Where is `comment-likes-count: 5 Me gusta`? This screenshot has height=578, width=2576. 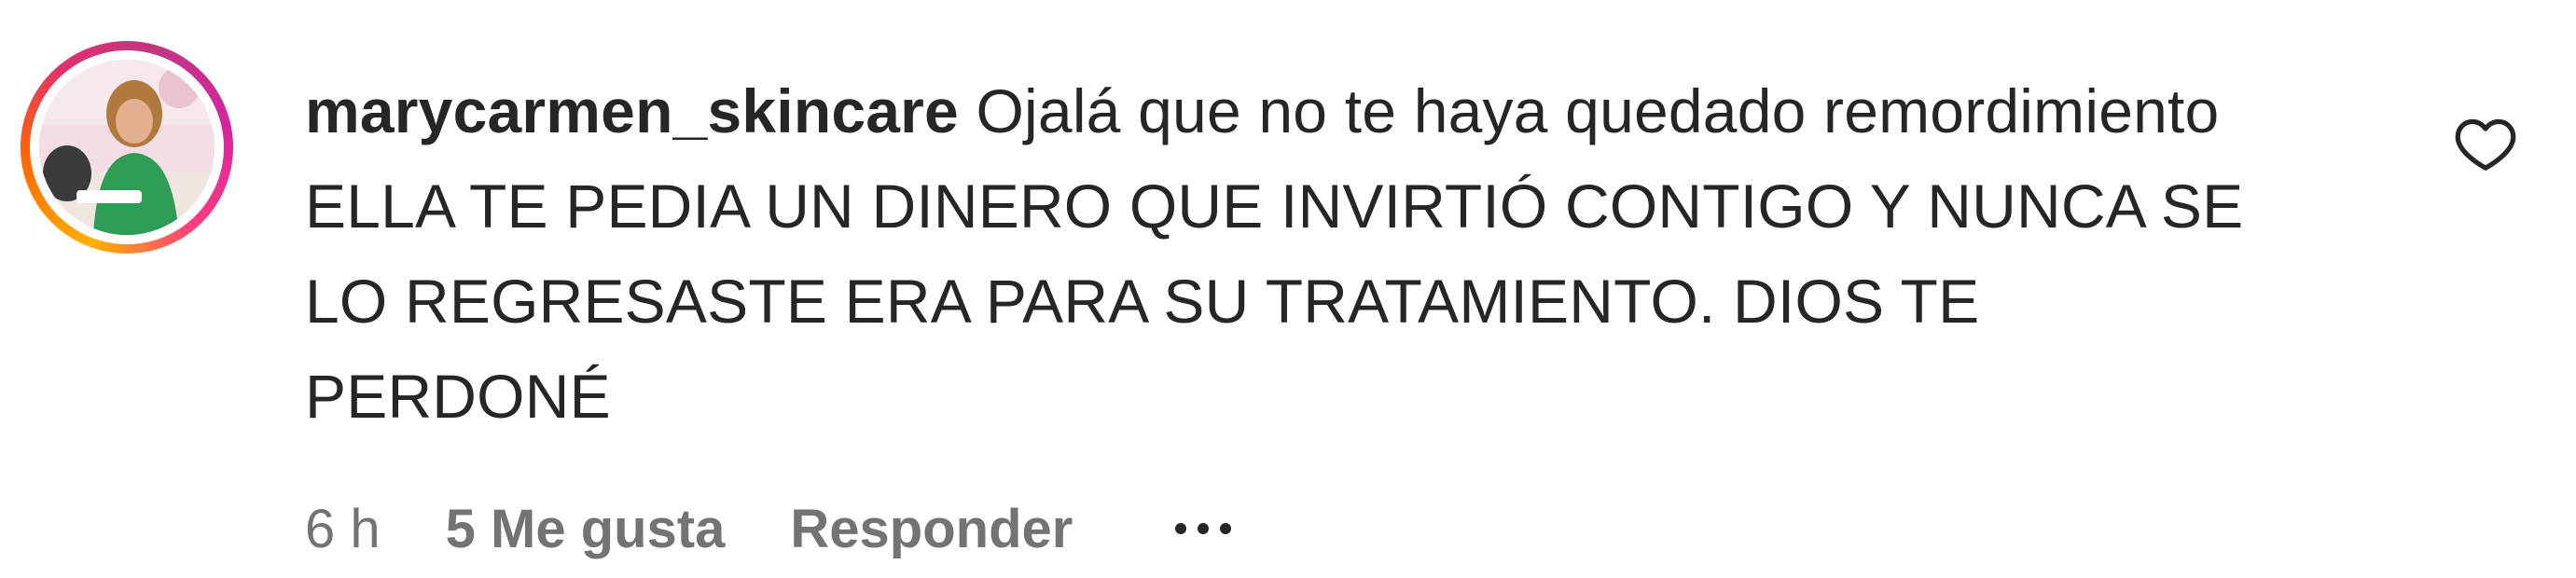
comment-likes-count: 5 Me gusta is located at coordinates (586, 529).